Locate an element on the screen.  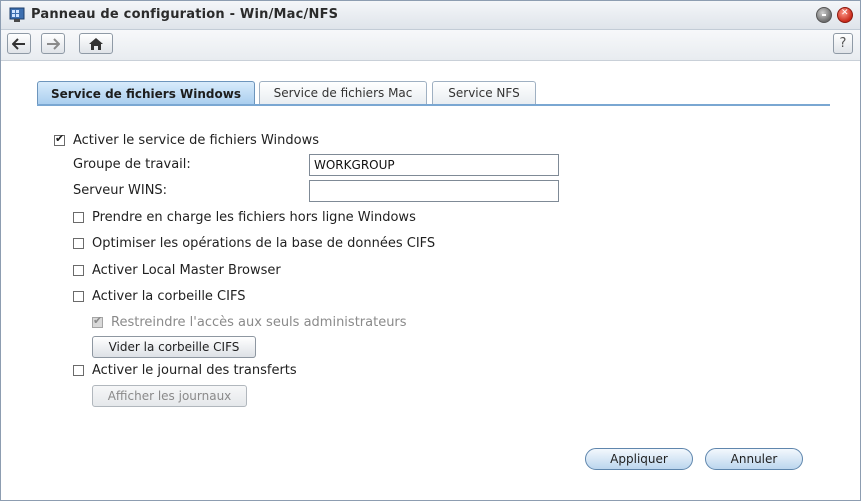
transfer-log-label: Activer le journal des transferts is located at coordinates (194, 370).